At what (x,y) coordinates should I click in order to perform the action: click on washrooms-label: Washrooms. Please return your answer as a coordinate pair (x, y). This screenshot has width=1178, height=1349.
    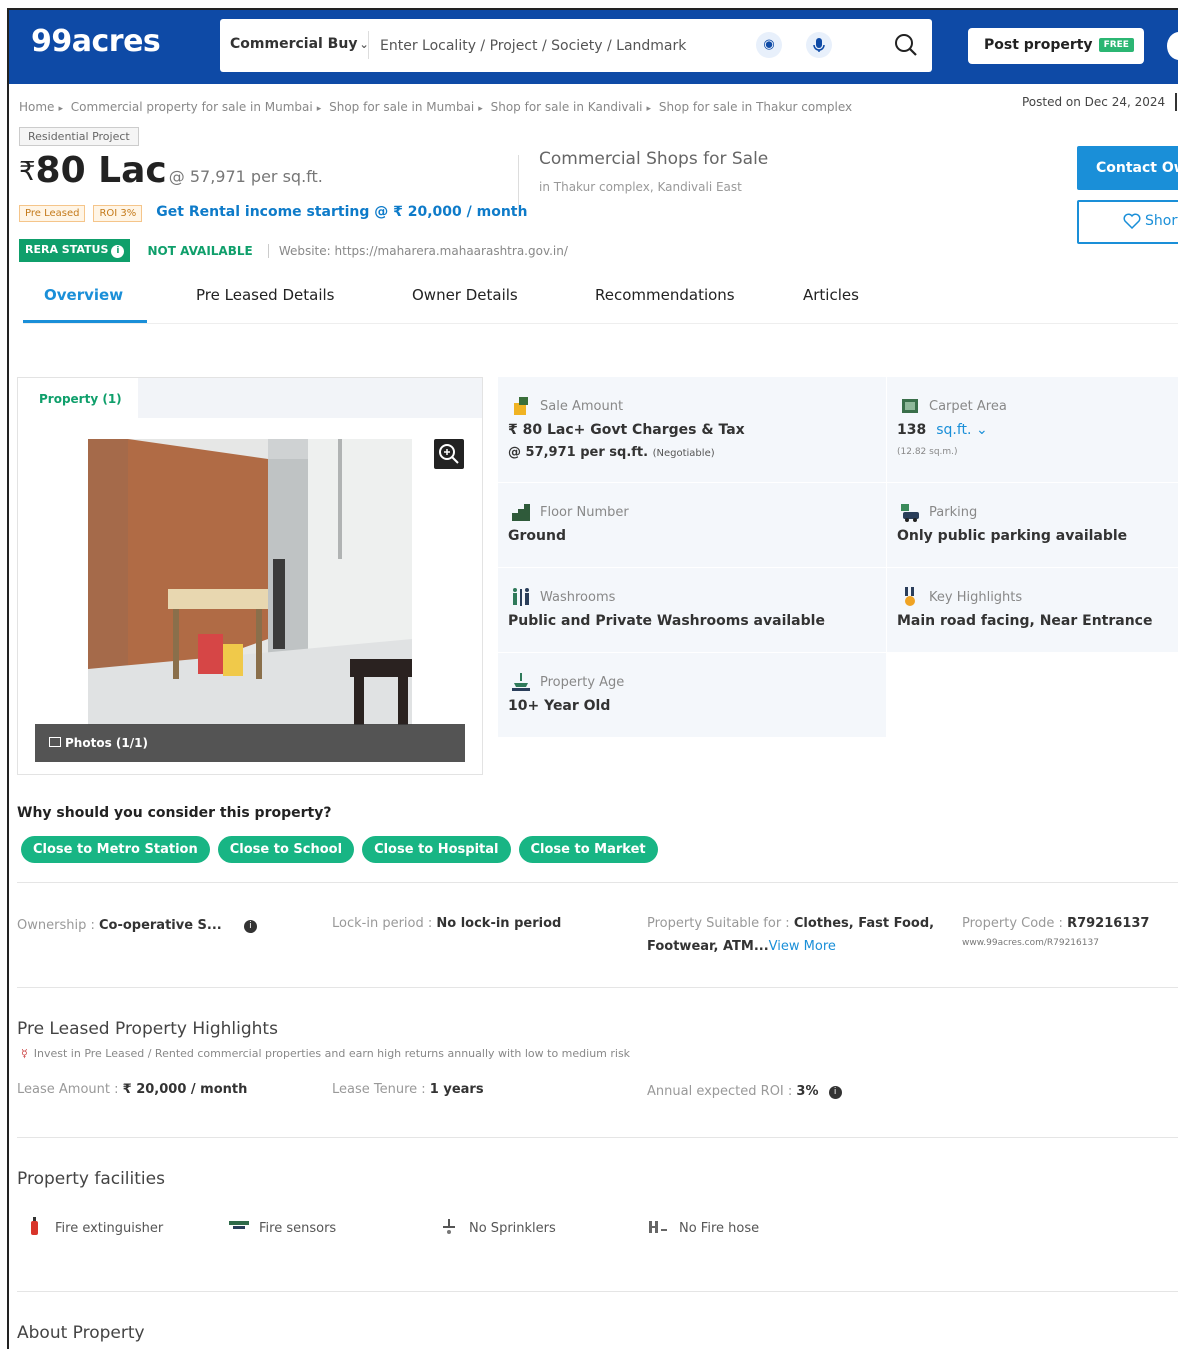
    Looking at the image, I should click on (578, 597).